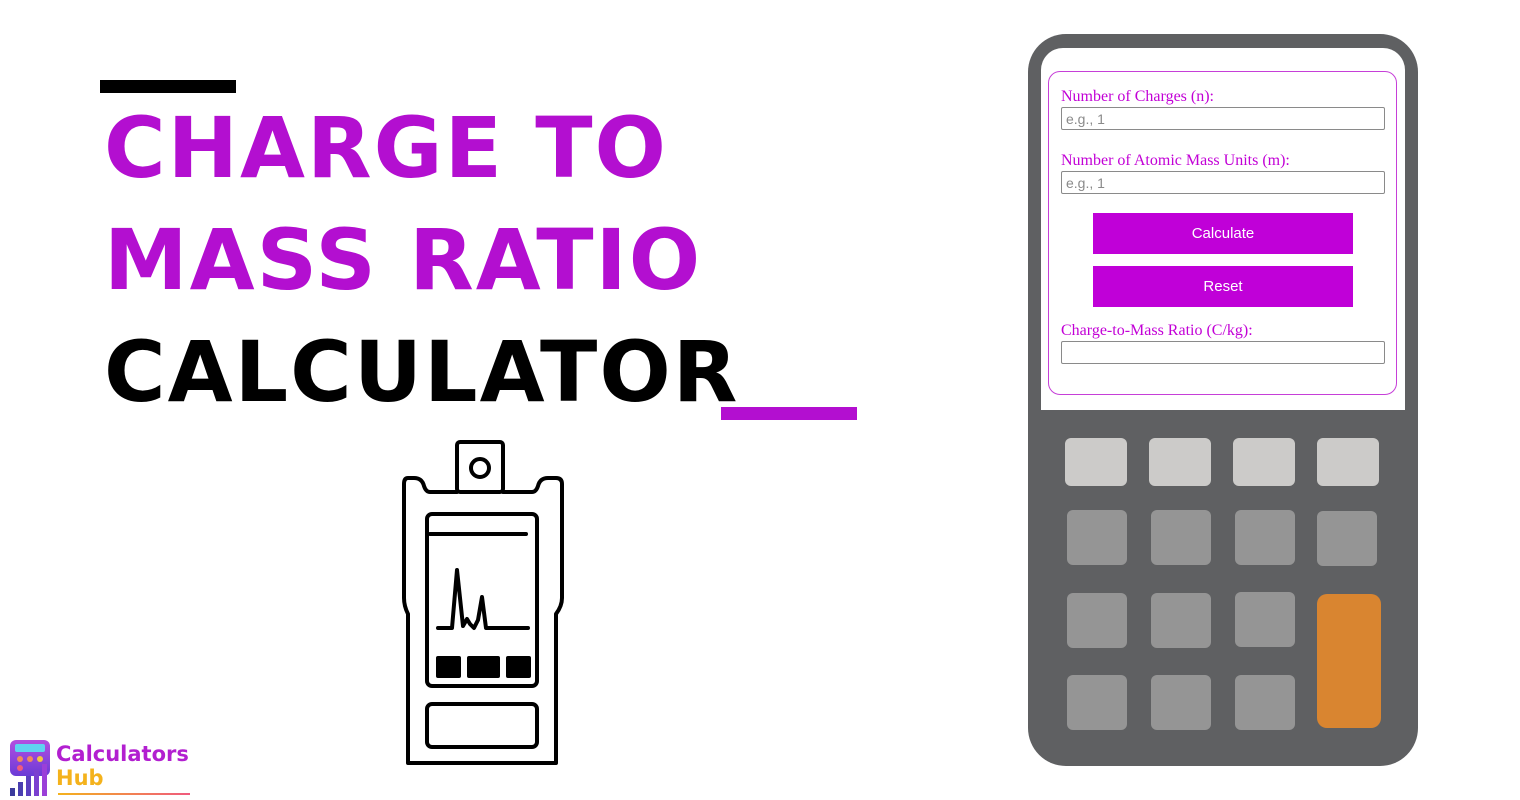 This screenshot has height=800, width=1520. Describe the element at coordinates (403, 260) in the screenshot. I see `title-line-2: Mass Ratio` at that location.